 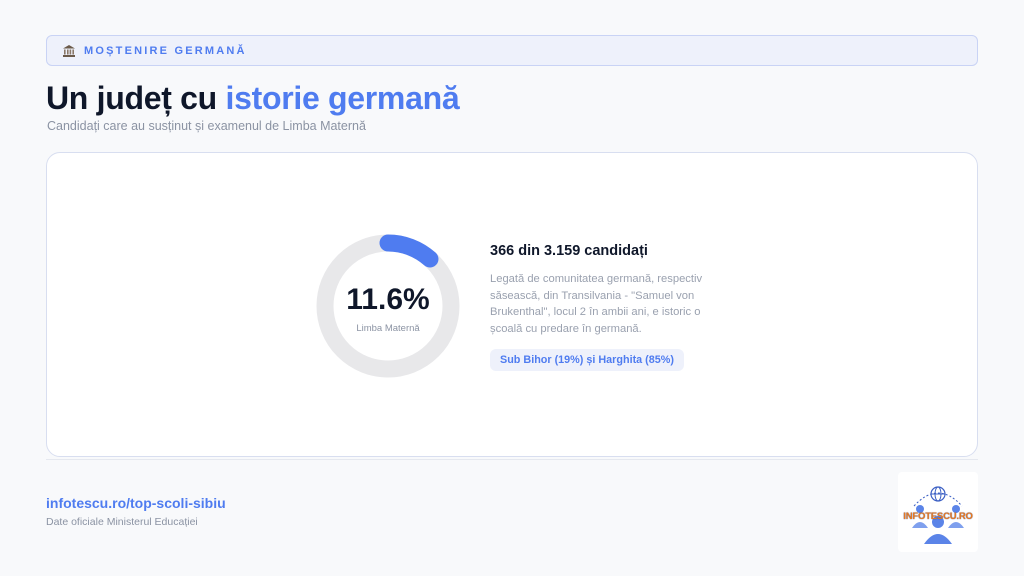 What do you see at coordinates (136, 98) in the screenshot?
I see `title-plain: Un județ cu` at bounding box center [136, 98].